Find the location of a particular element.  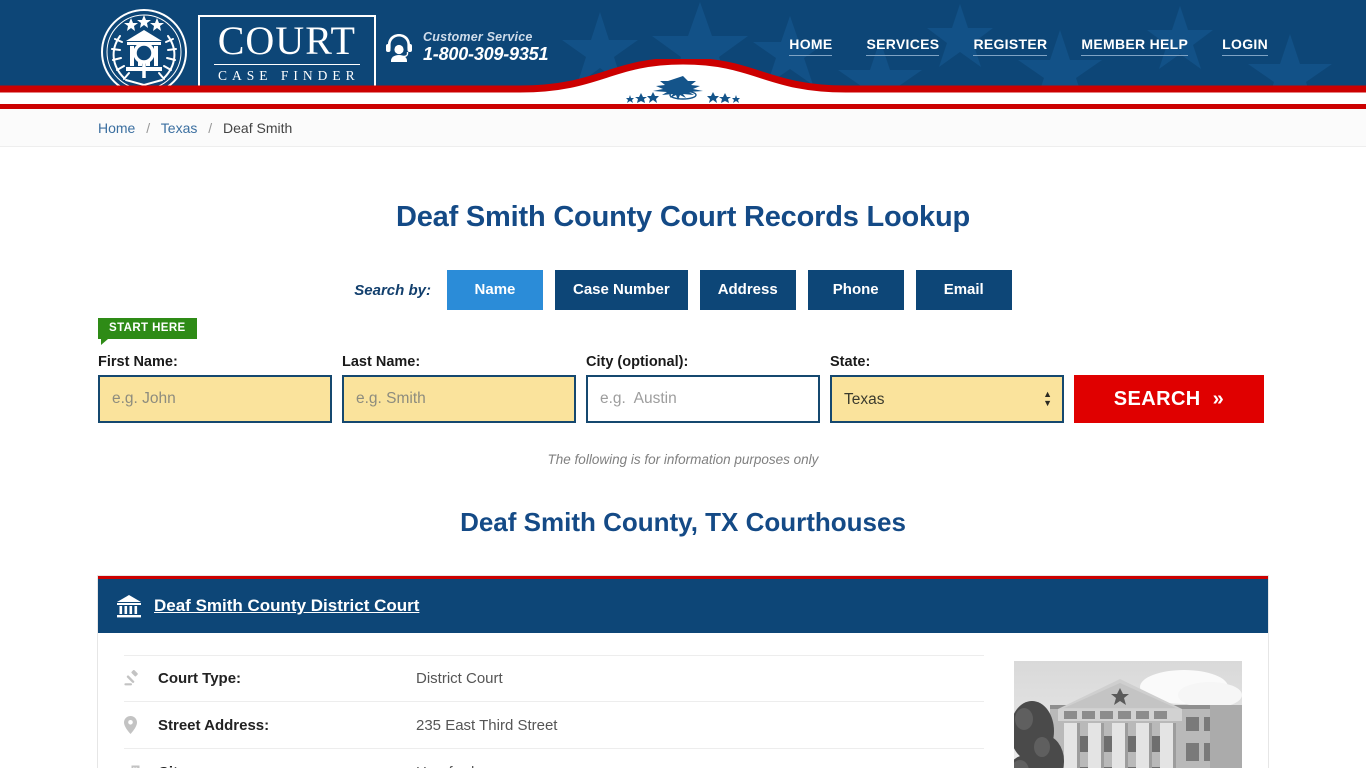

breadcrumb: Home / Texas / Deaf Smith is located at coordinates (683, 128).